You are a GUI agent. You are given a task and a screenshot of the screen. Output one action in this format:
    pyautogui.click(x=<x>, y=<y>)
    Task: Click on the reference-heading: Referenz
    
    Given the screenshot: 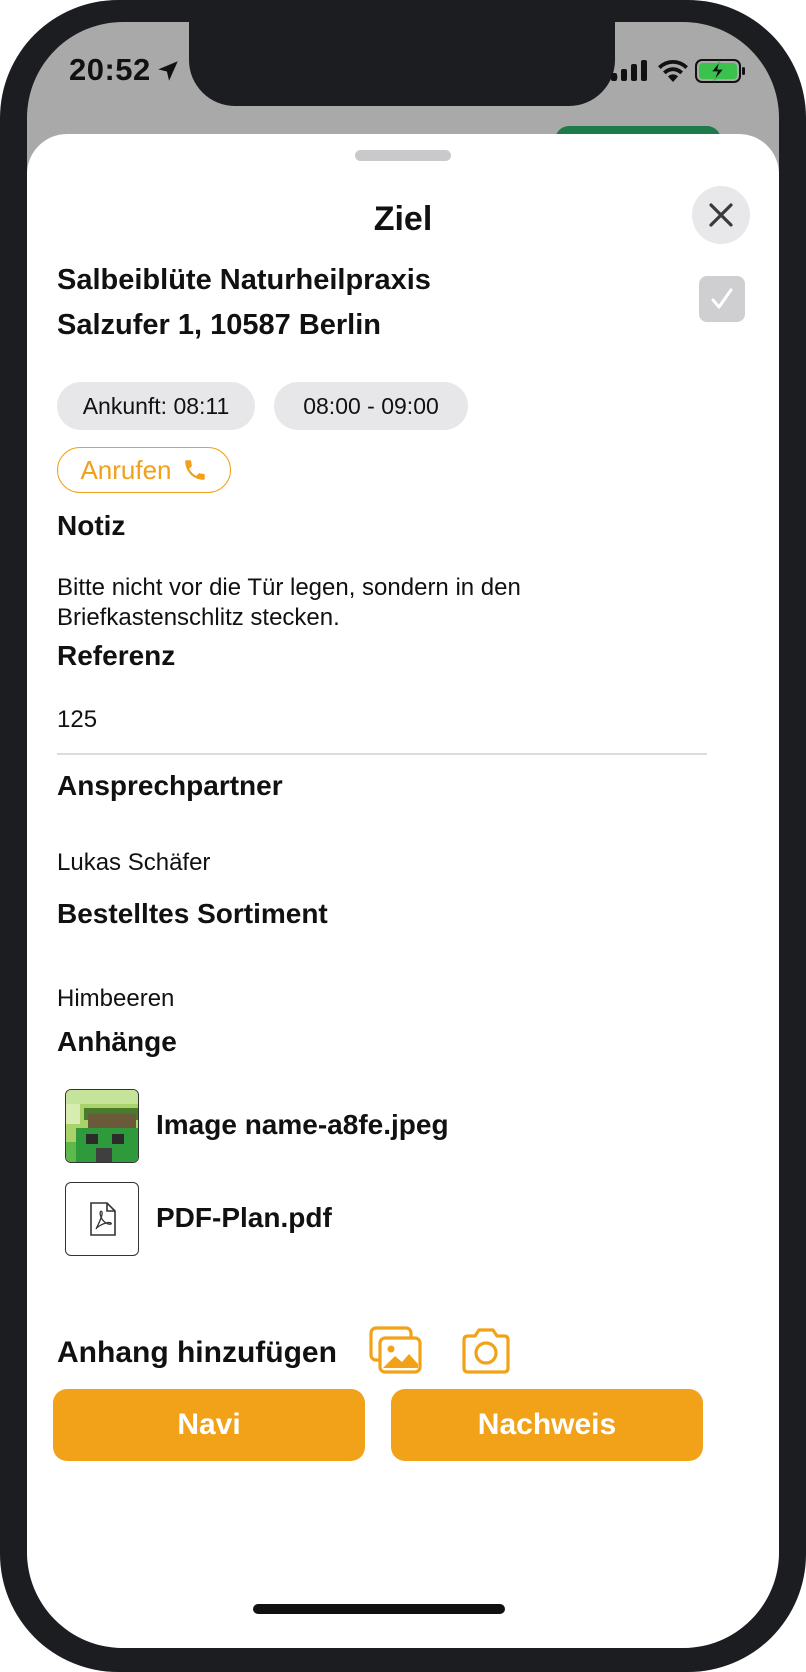 What is the action you would take?
    pyautogui.click(x=116, y=655)
    